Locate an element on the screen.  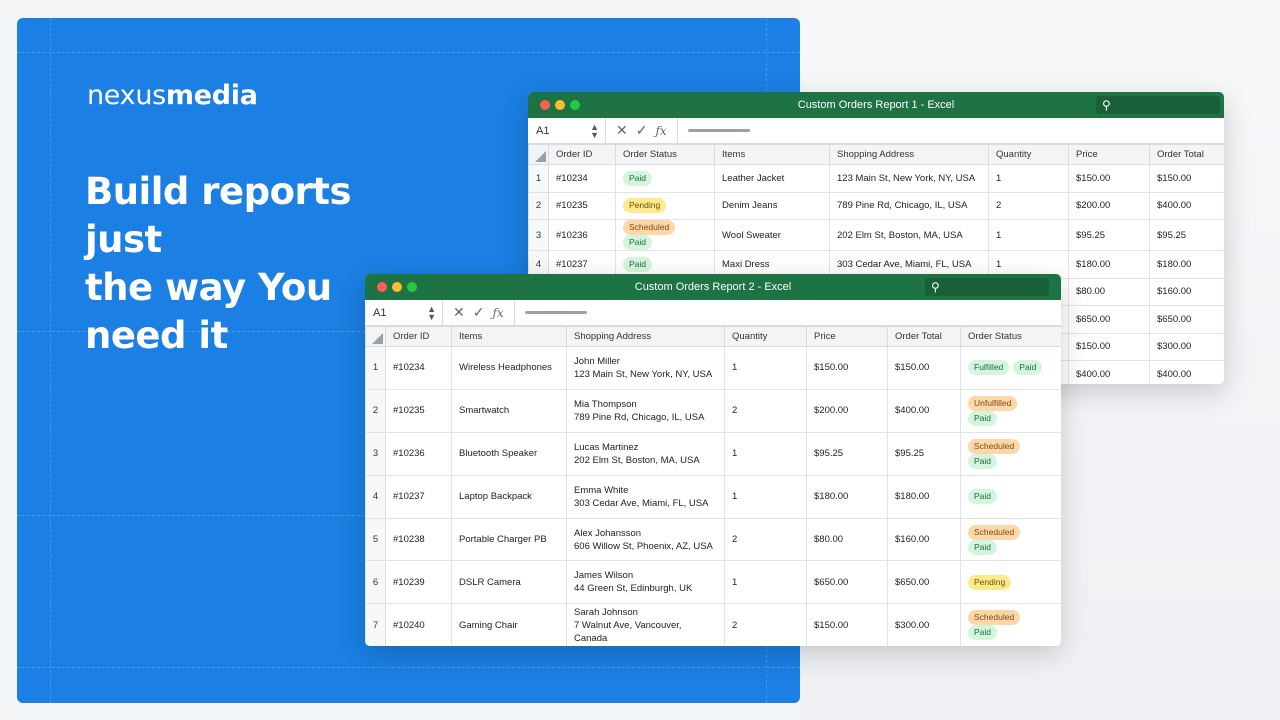
column-header: Order Status is located at coordinates (1010, 336).